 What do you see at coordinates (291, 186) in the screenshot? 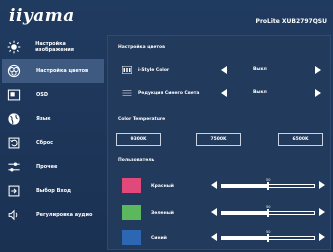
I see `red-slider-empty` at bounding box center [291, 186].